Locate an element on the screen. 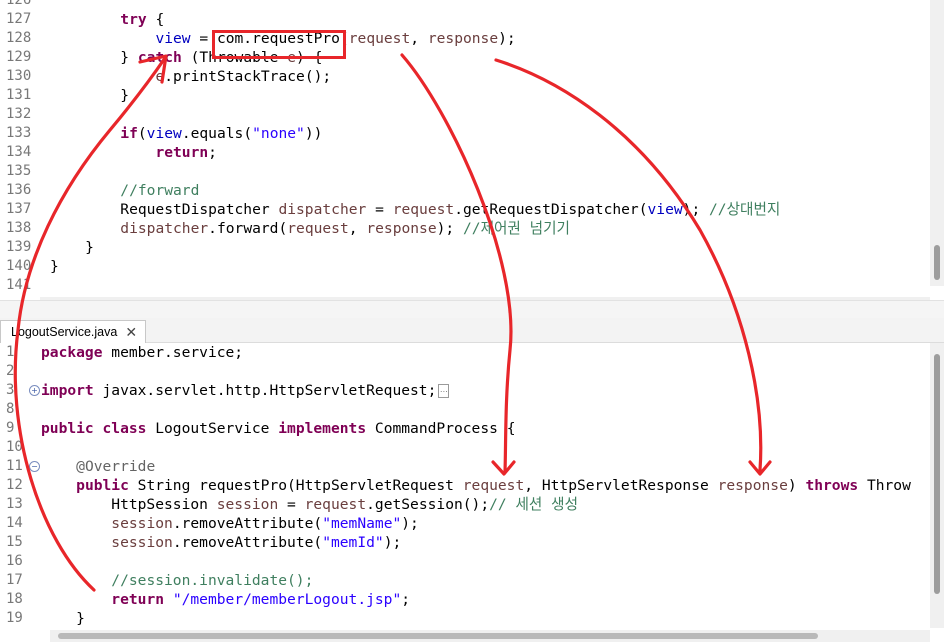  editor-tab-bar: LogoutService.java ✕ is located at coordinates (472, 330).